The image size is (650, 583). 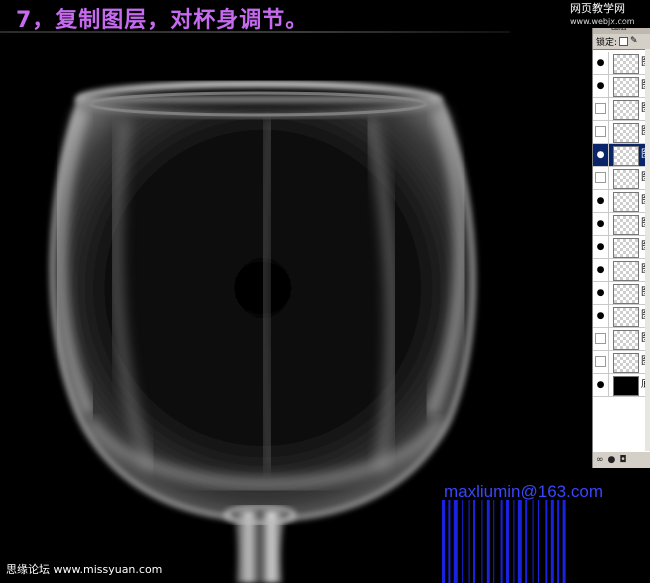 What do you see at coordinates (602, 21) in the screenshot?
I see `site-watermark-top-url: www.webjx.com` at bounding box center [602, 21].